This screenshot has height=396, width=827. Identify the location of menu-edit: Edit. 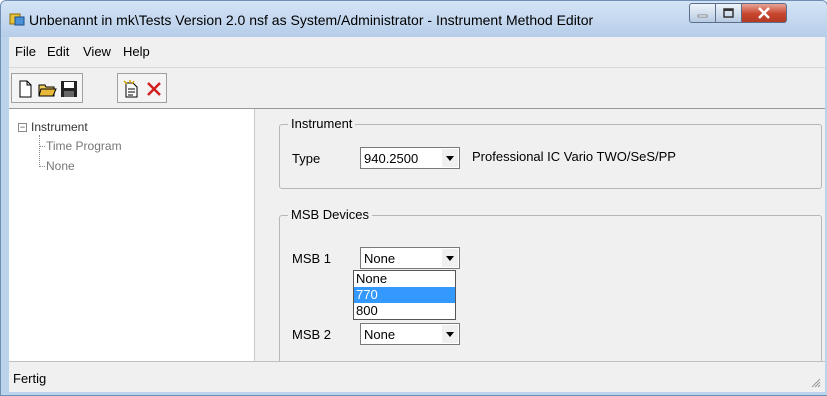
(58, 51).